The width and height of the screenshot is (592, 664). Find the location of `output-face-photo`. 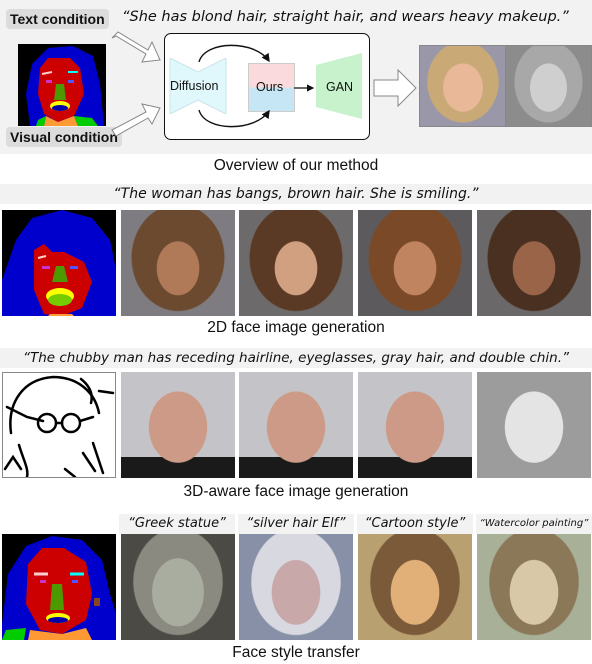

output-face-photo is located at coordinates (463, 86).